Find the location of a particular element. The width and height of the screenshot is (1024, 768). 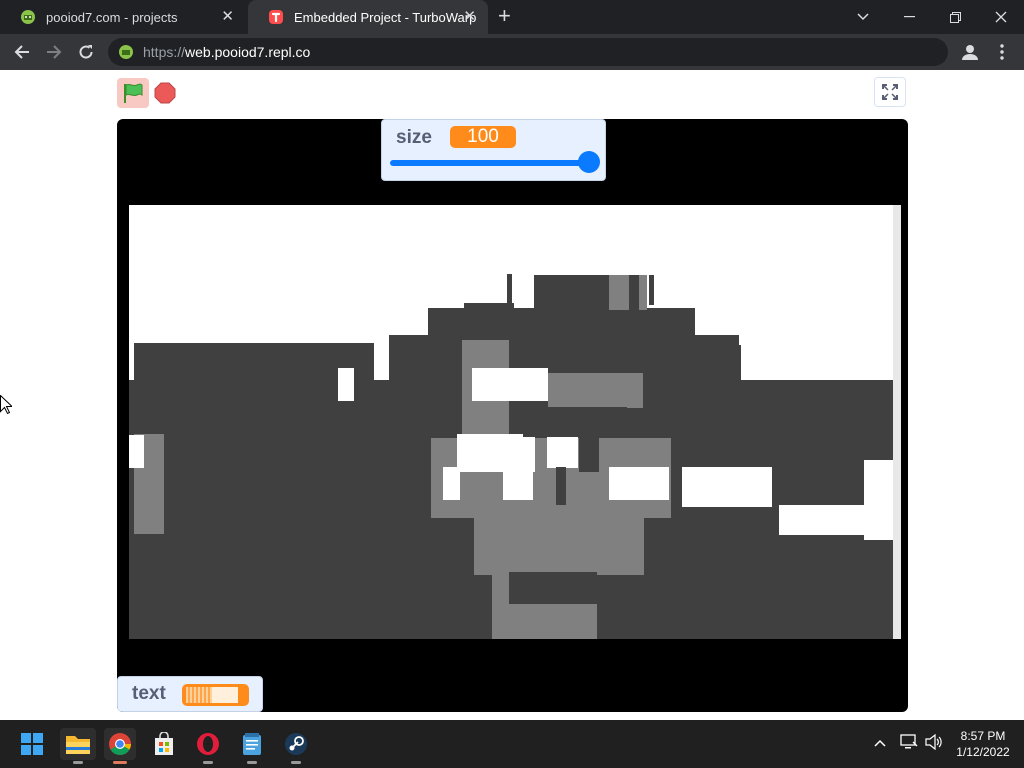

chevron-down-icon is located at coordinates (863, 17).